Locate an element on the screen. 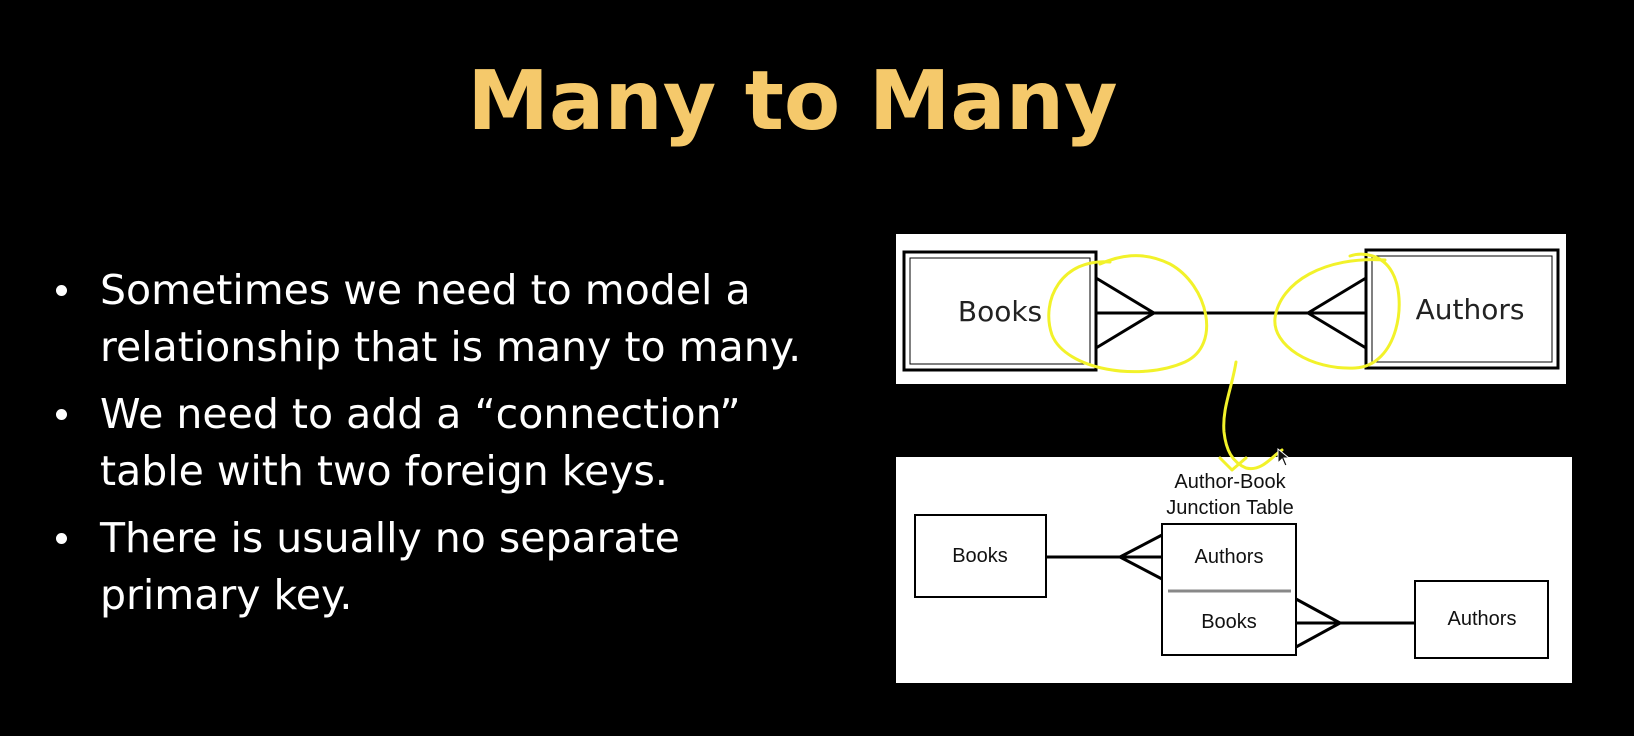  crows-foot-books-icon is located at coordinates (1141, 557).